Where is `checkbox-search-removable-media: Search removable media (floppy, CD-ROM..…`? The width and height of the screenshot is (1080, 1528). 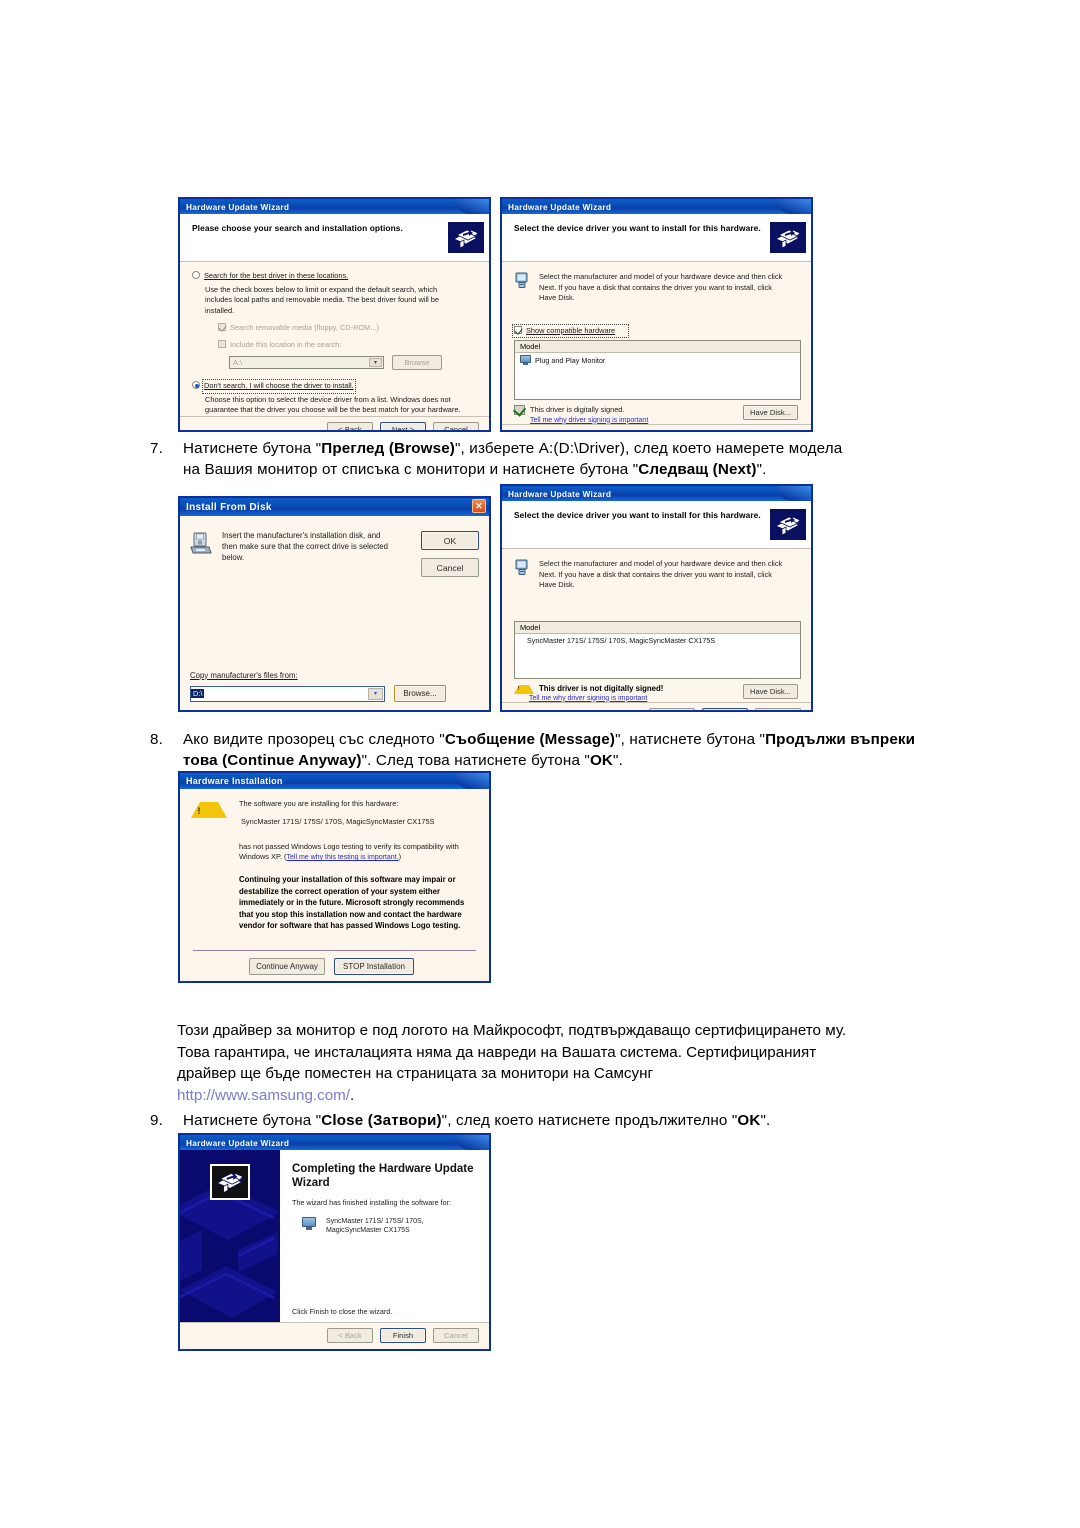
checkbox-search-removable-media: Search removable media (floppy, CD-ROM..… is located at coordinates (347, 328).